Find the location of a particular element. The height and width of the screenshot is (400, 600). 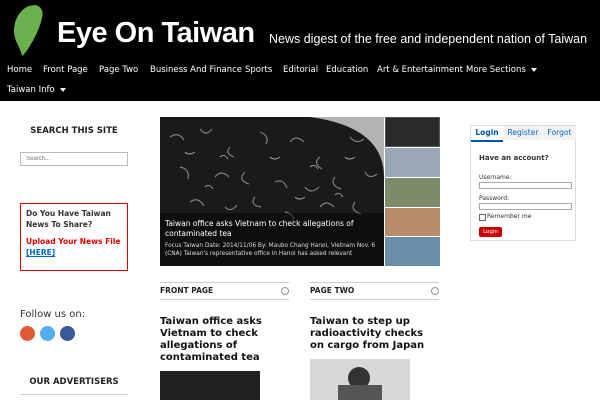

thumbnail-port is located at coordinates (412, 162).